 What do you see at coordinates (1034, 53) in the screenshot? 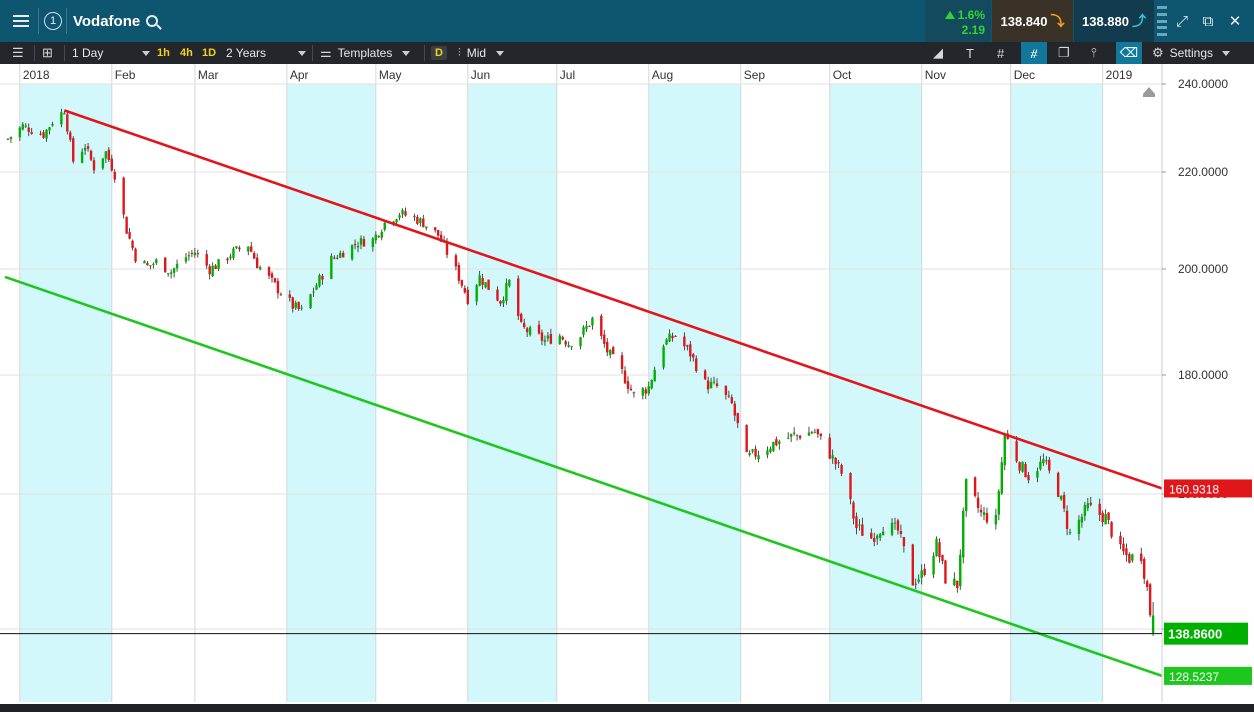
I see `channel-tool-button: ⧣` at bounding box center [1034, 53].